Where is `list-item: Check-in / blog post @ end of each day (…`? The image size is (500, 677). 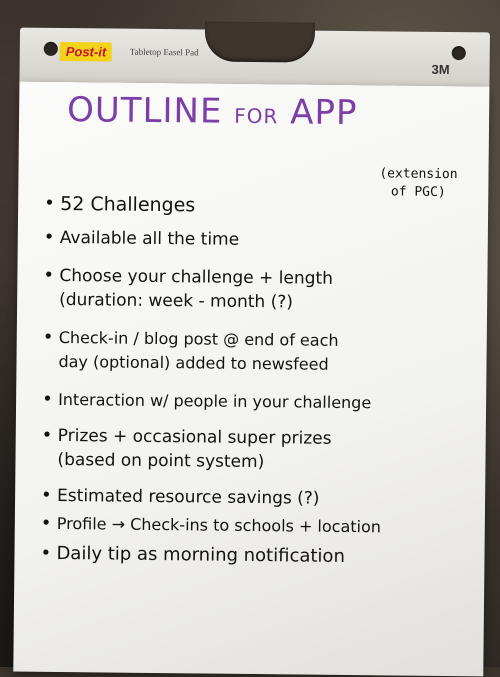 list-item: Check-in / blog post @ end of each day (… is located at coordinates (271, 352).